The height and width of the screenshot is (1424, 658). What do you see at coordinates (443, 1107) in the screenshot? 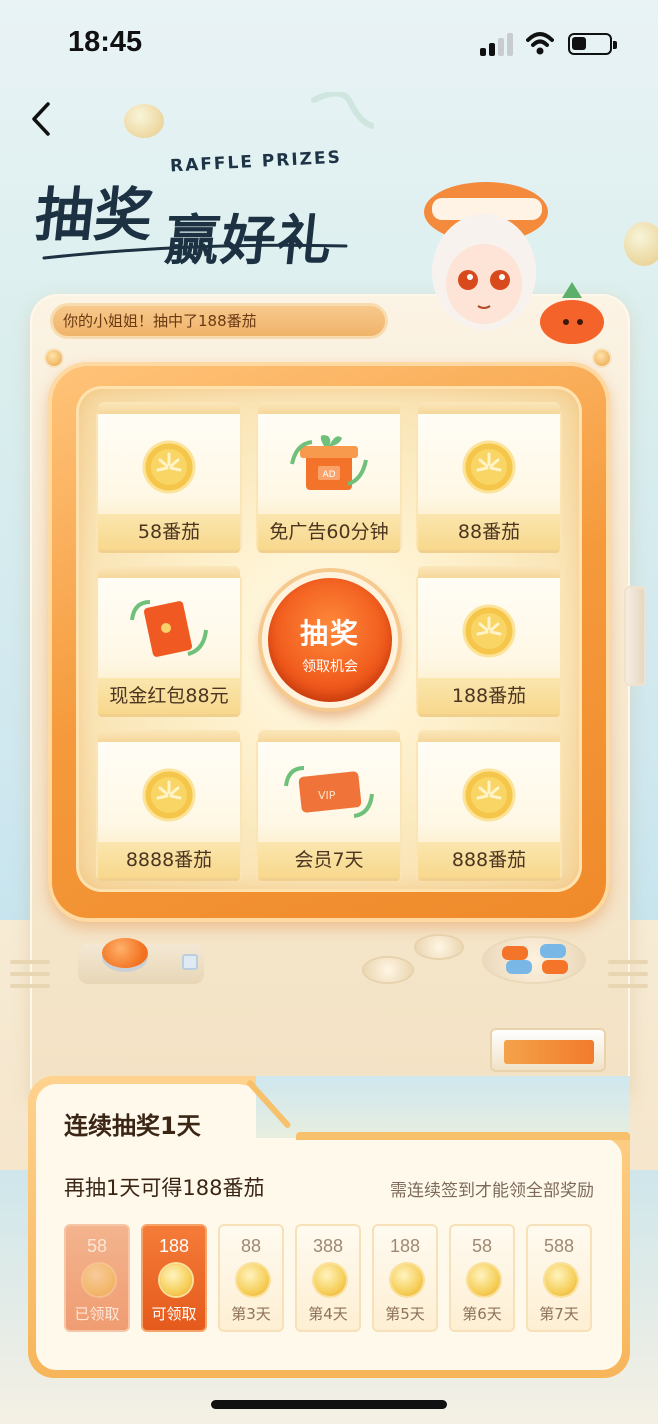
I see `streak-panel-edge` at bounding box center [443, 1107].